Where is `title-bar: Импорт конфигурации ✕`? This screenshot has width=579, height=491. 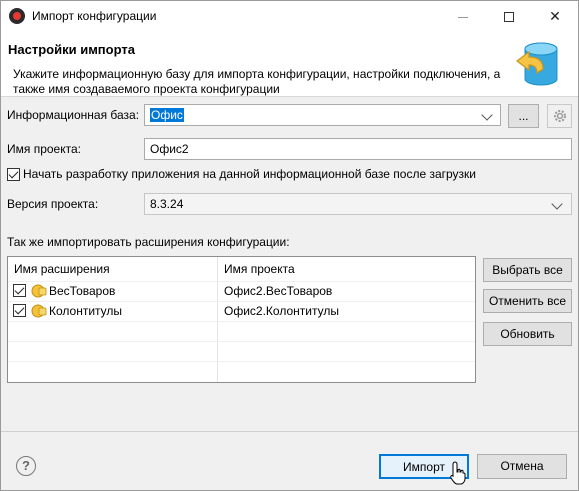
title-bar: Импорт конфигурации ✕ is located at coordinates (289, 16).